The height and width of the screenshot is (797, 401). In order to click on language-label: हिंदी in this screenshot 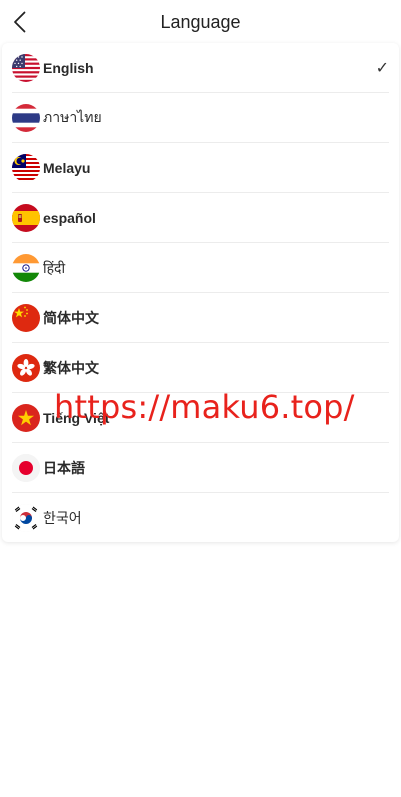, I will do `click(54, 267)`.